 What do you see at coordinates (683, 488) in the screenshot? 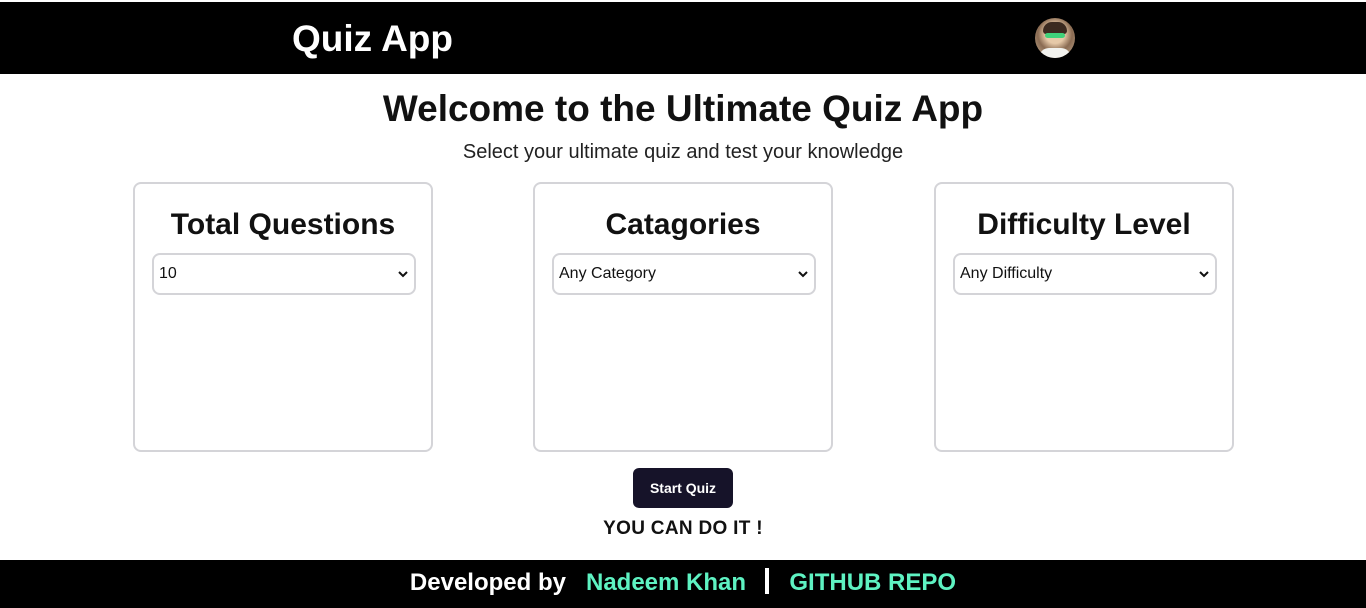
I see `start-quiz-button: Start Quiz` at bounding box center [683, 488].